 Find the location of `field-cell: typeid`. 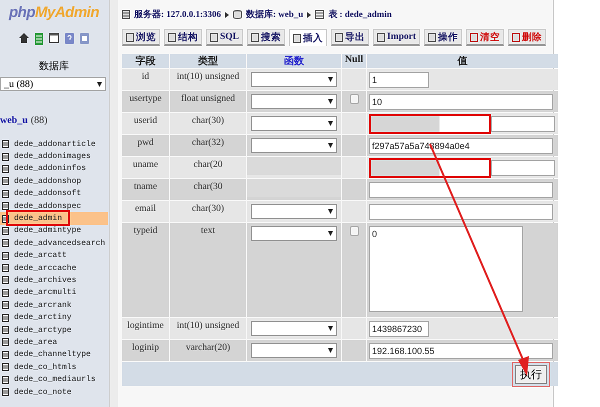

field-cell: typeid is located at coordinates (145, 270).